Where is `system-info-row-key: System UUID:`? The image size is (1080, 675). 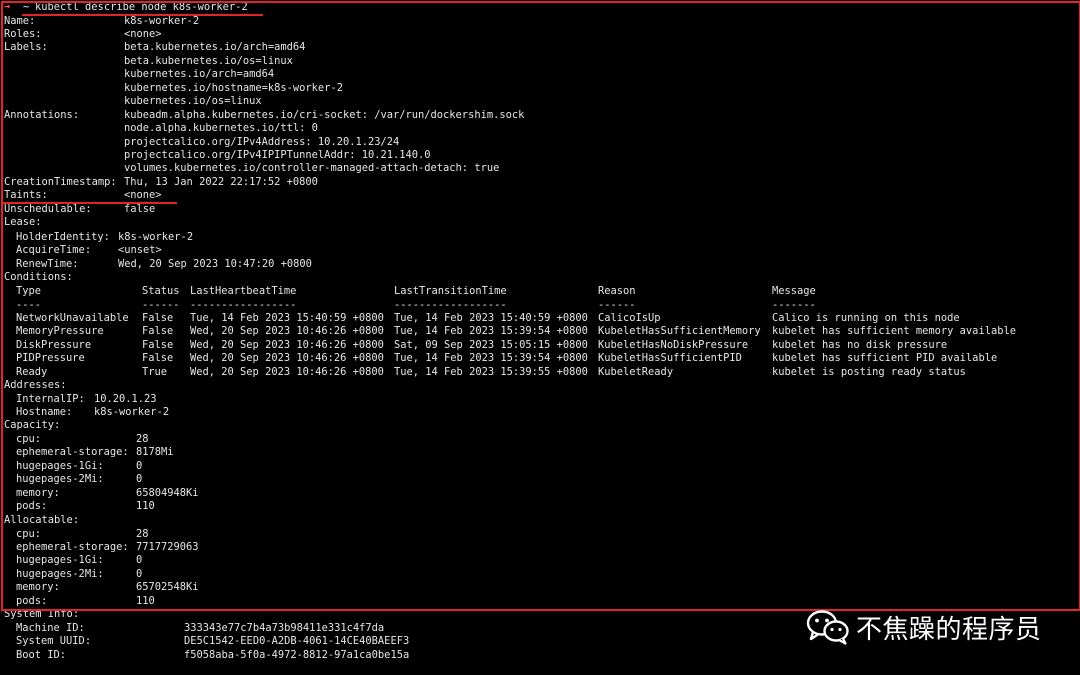 system-info-row-key: System UUID: is located at coordinates (54, 641).